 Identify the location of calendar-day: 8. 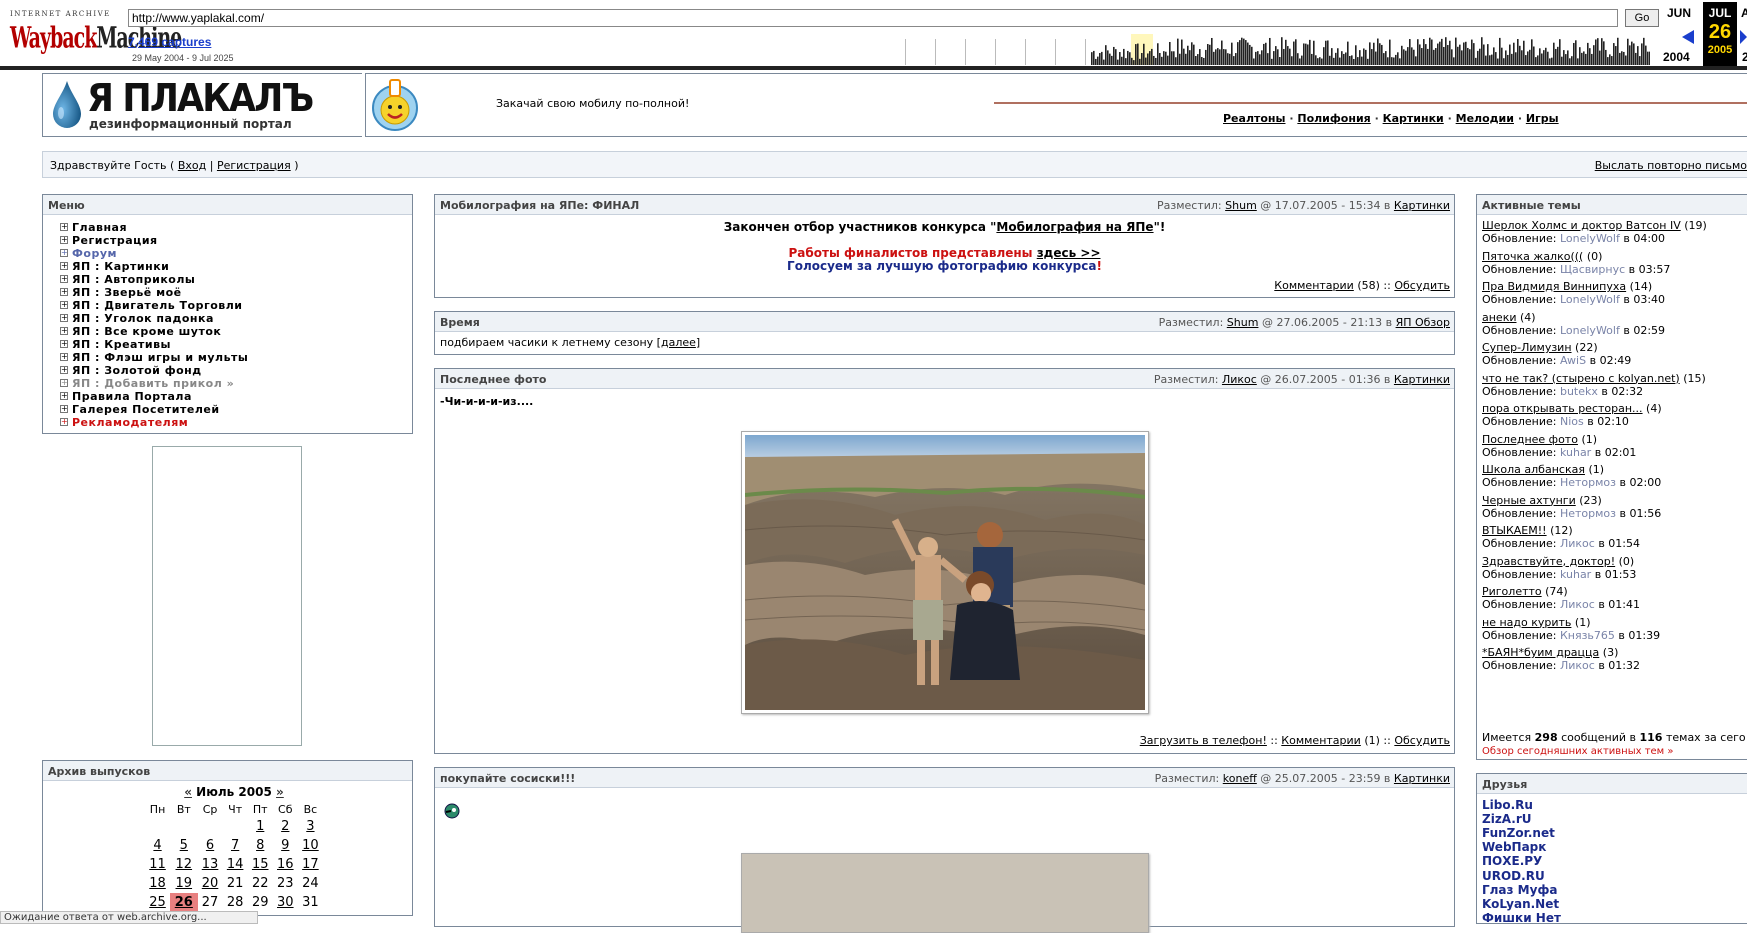
(260, 845).